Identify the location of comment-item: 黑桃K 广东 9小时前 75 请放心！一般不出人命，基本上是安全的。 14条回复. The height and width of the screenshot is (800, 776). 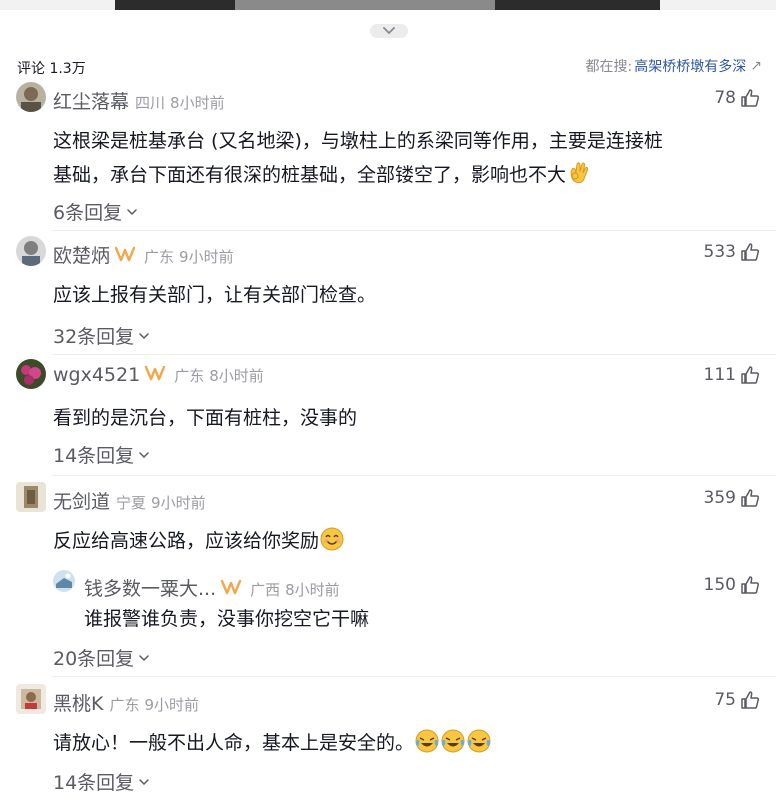
(388, 740).